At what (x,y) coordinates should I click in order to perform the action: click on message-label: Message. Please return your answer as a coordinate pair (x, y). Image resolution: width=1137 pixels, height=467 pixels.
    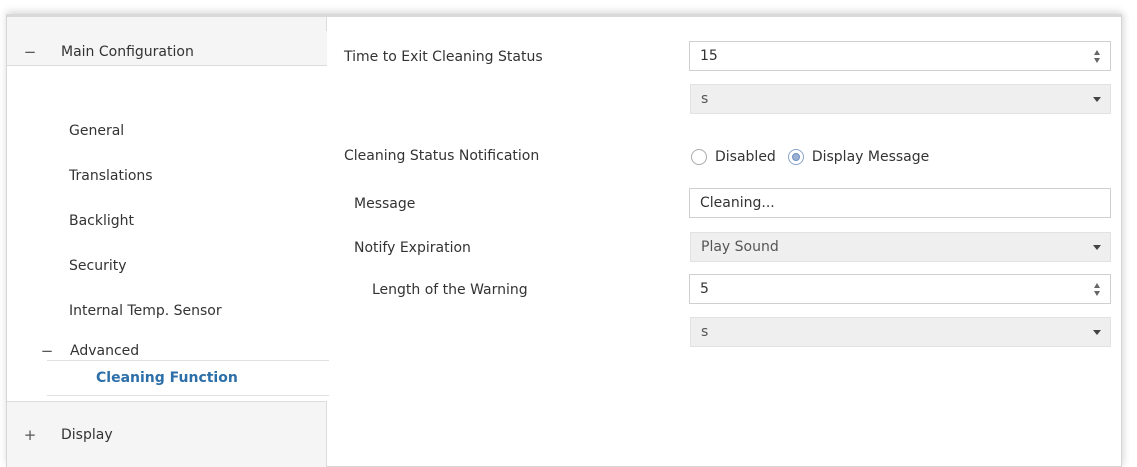
    Looking at the image, I should click on (385, 204).